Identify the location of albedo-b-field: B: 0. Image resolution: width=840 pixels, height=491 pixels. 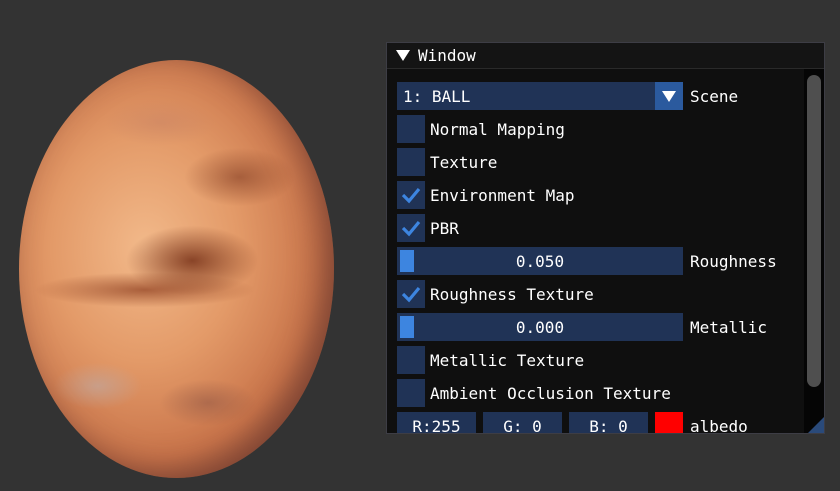
(608, 422).